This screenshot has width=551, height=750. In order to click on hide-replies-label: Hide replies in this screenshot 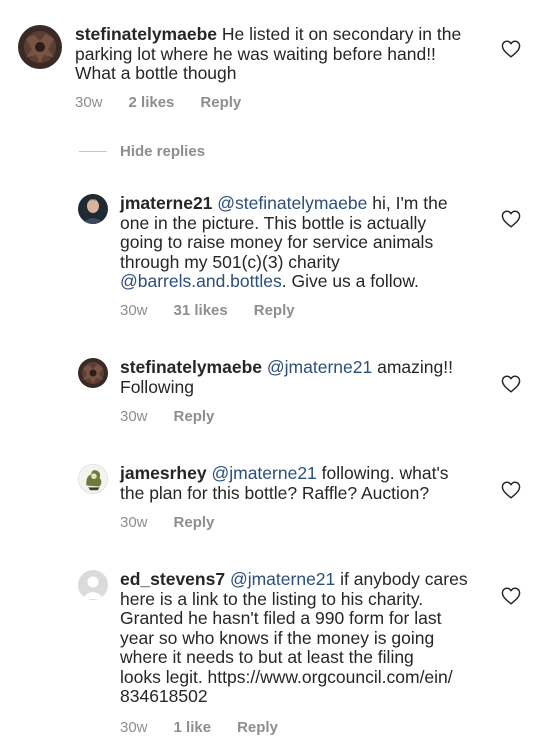, I will do `click(163, 151)`.